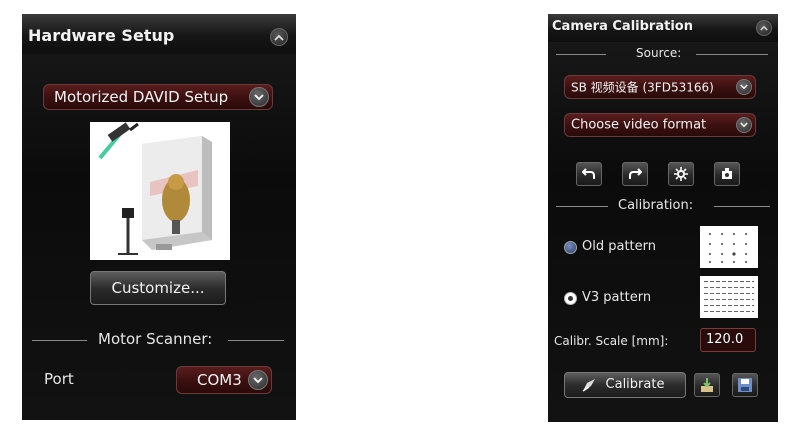  Describe the element at coordinates (141, 97) in the screenshot. I see `setup-select-value: Motorized DAVID Setup` at that location.